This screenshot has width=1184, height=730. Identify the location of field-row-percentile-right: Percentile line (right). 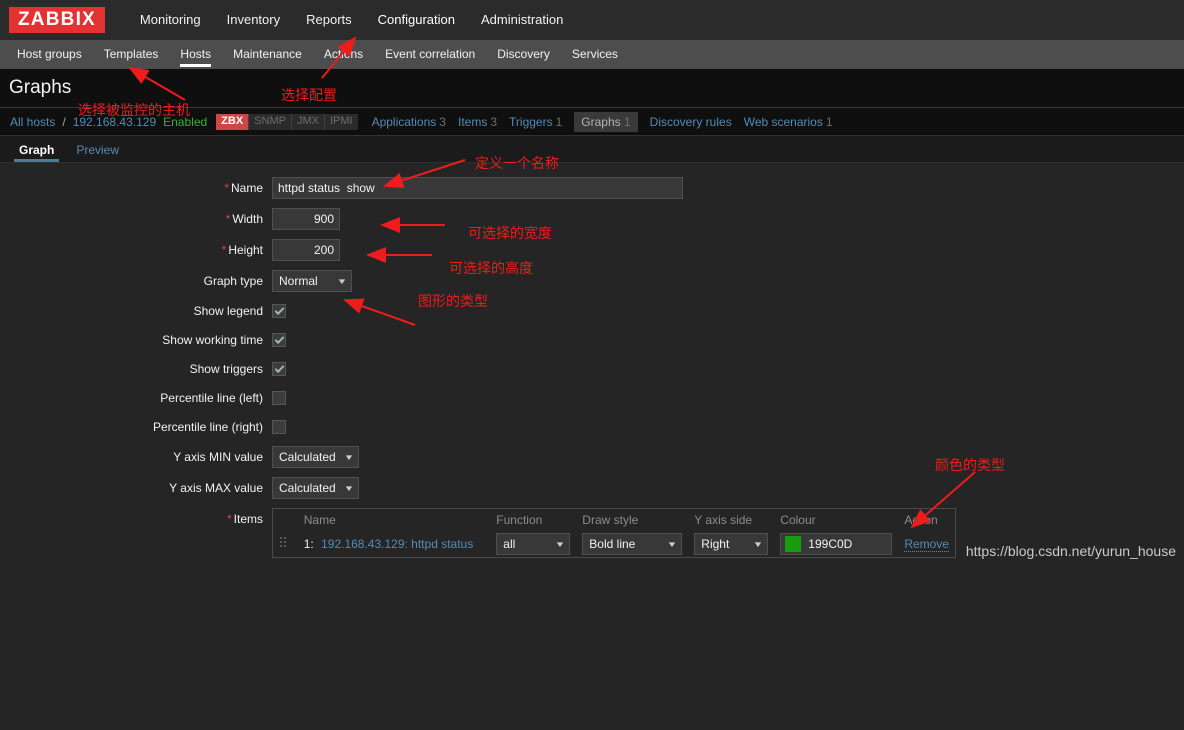
(592, 427).